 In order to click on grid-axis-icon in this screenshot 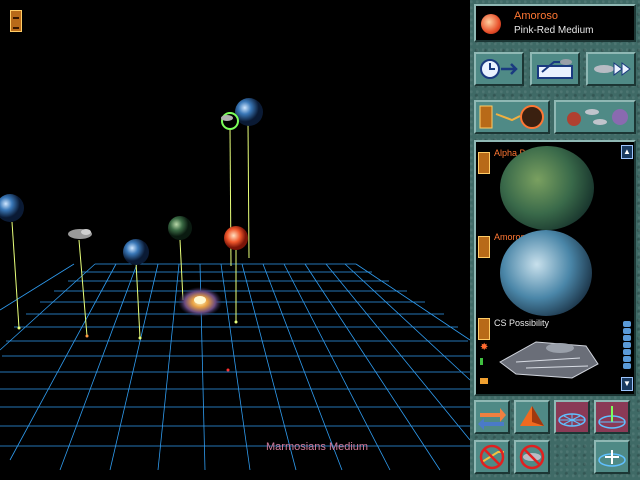, I will do `click(612, 417)`.